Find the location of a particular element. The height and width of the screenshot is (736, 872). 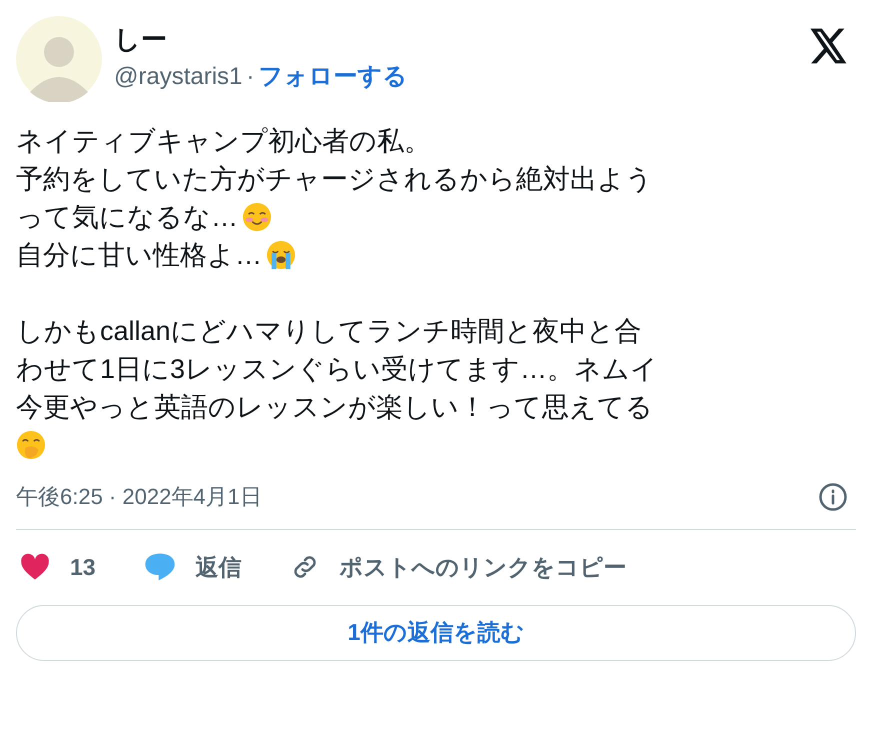

timestamp: 午後6:25 · 2022年4月1日 is located at coordinates (139, 496).